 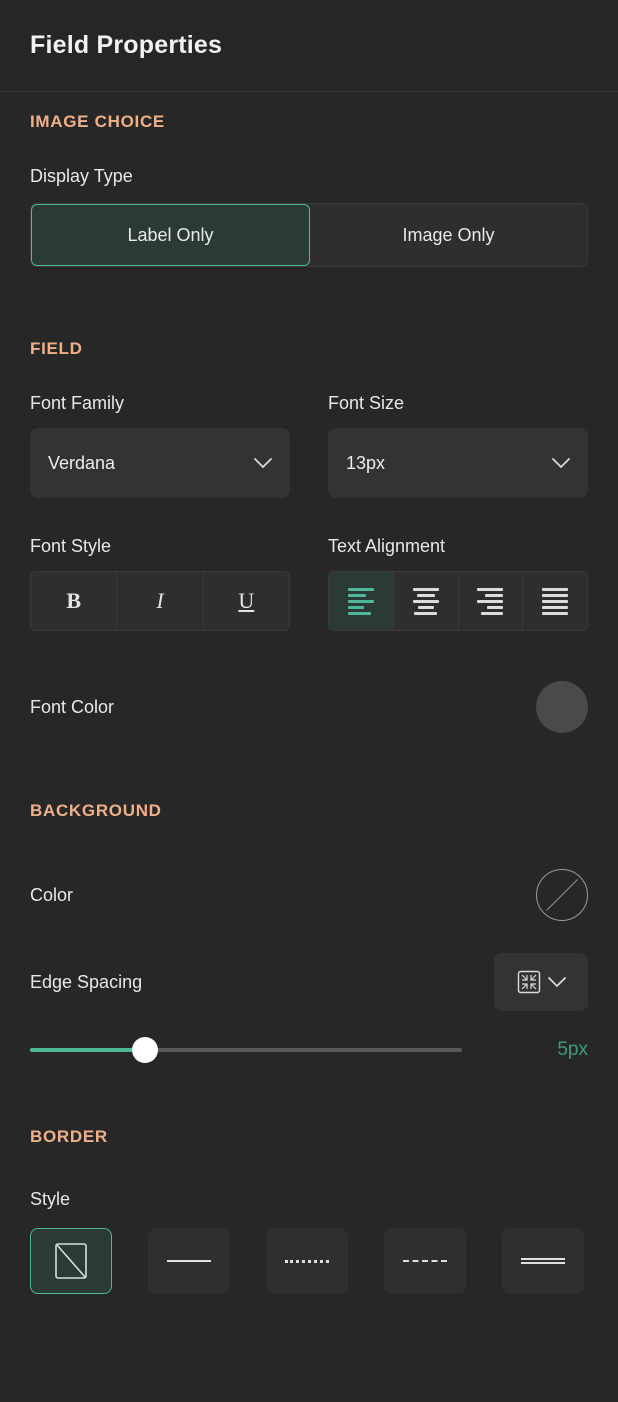 I want to click on text-alignment-label: Text Alignment, so click(x=387, y=546).